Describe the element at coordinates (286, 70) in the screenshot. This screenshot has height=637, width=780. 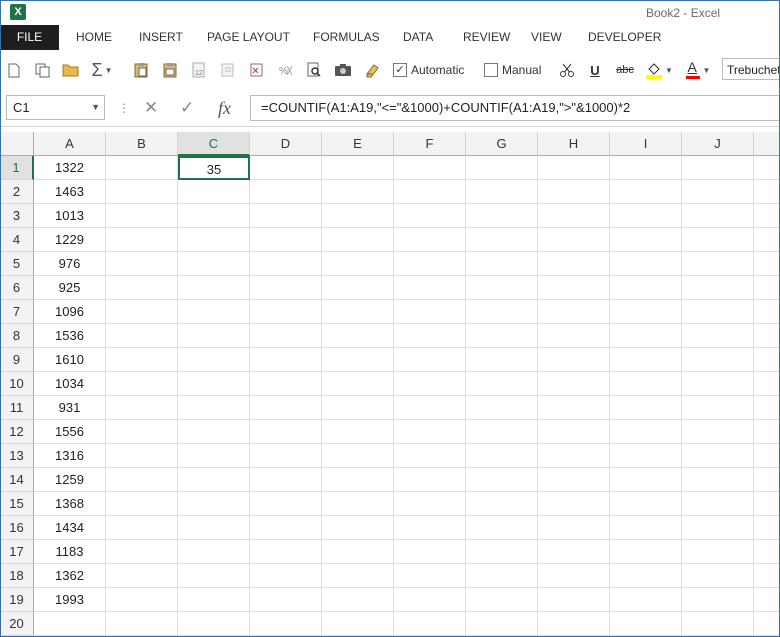
I see `percent-format-icon: %` at that location.